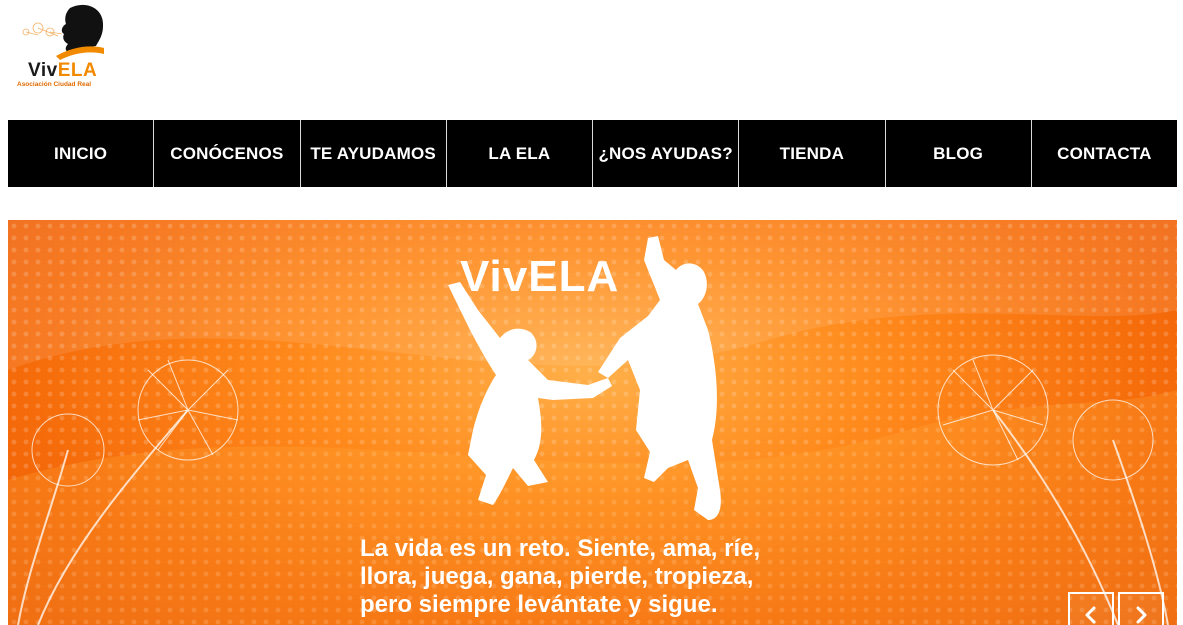 This screenshot has height=625, width=1183. I want to click on chevron-right-icon, so click(1141, 615).